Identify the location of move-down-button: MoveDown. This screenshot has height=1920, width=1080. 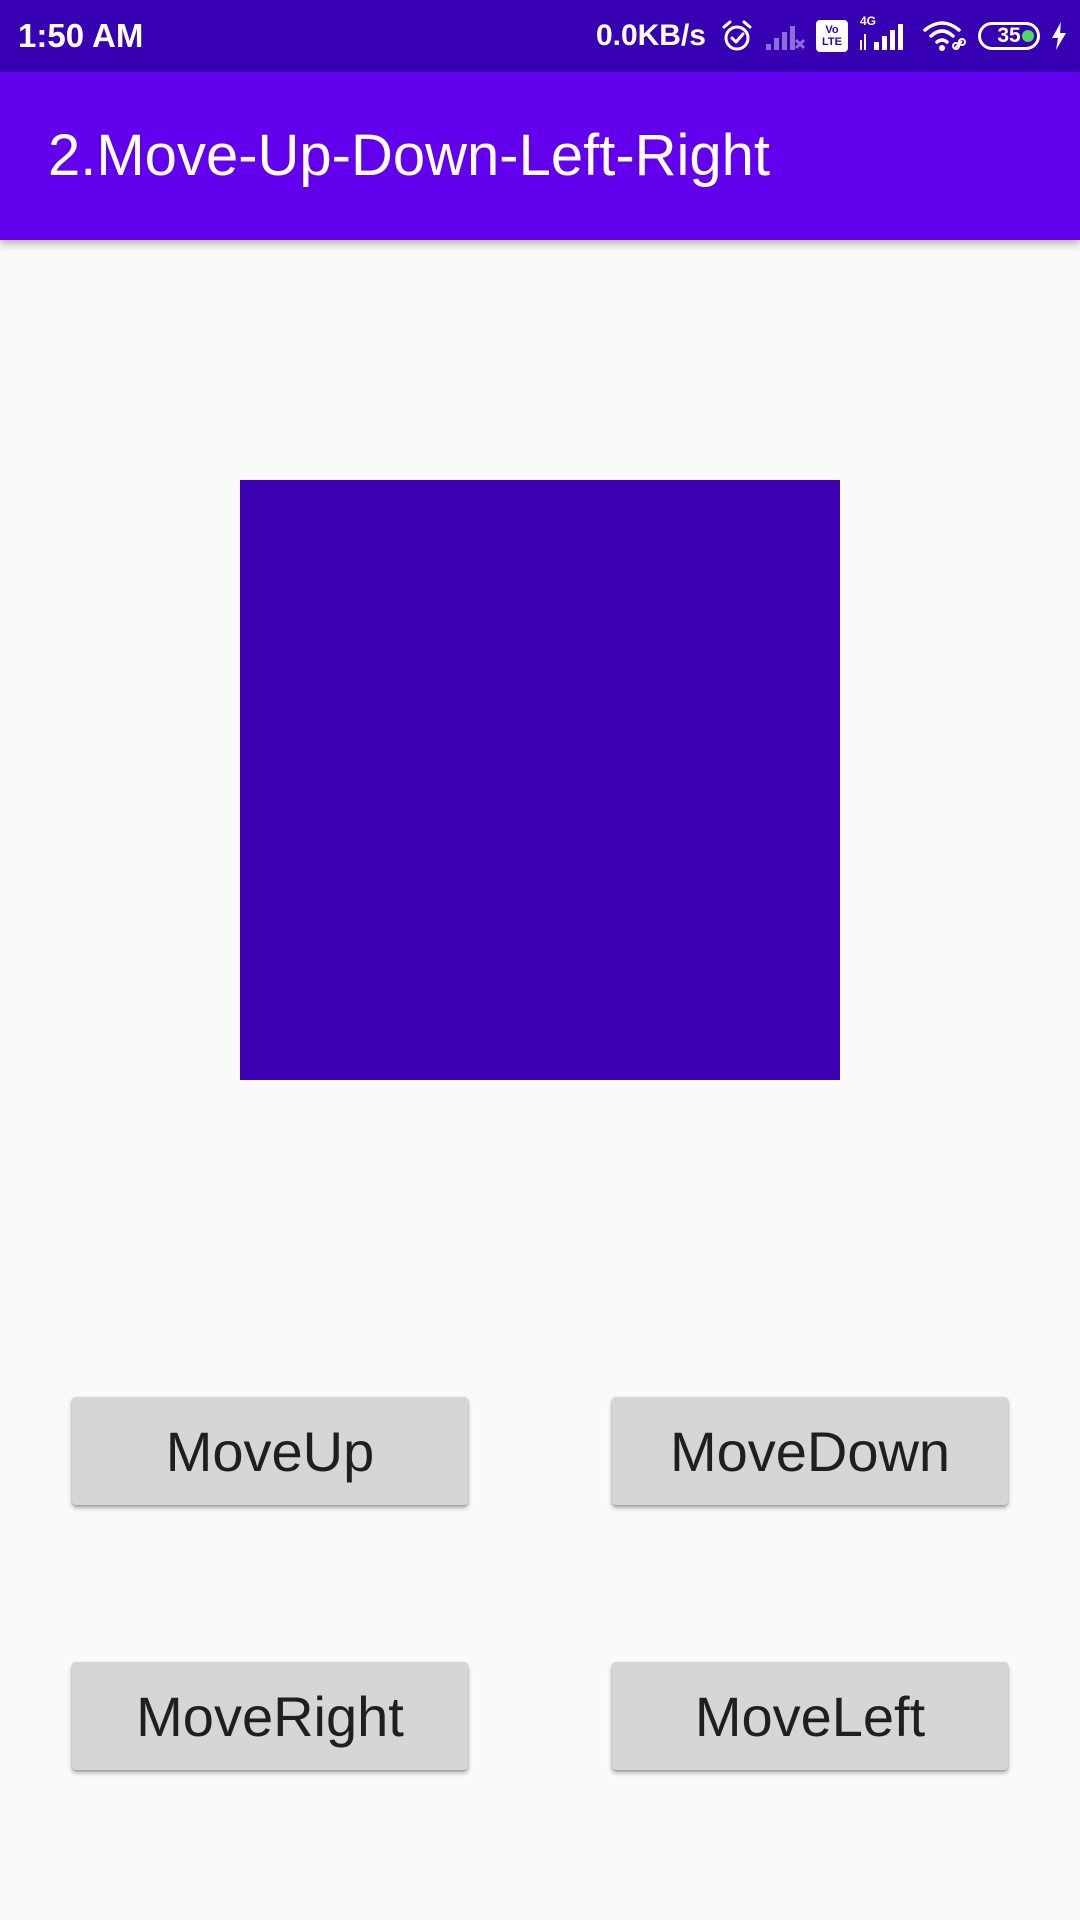
(810, 1451).